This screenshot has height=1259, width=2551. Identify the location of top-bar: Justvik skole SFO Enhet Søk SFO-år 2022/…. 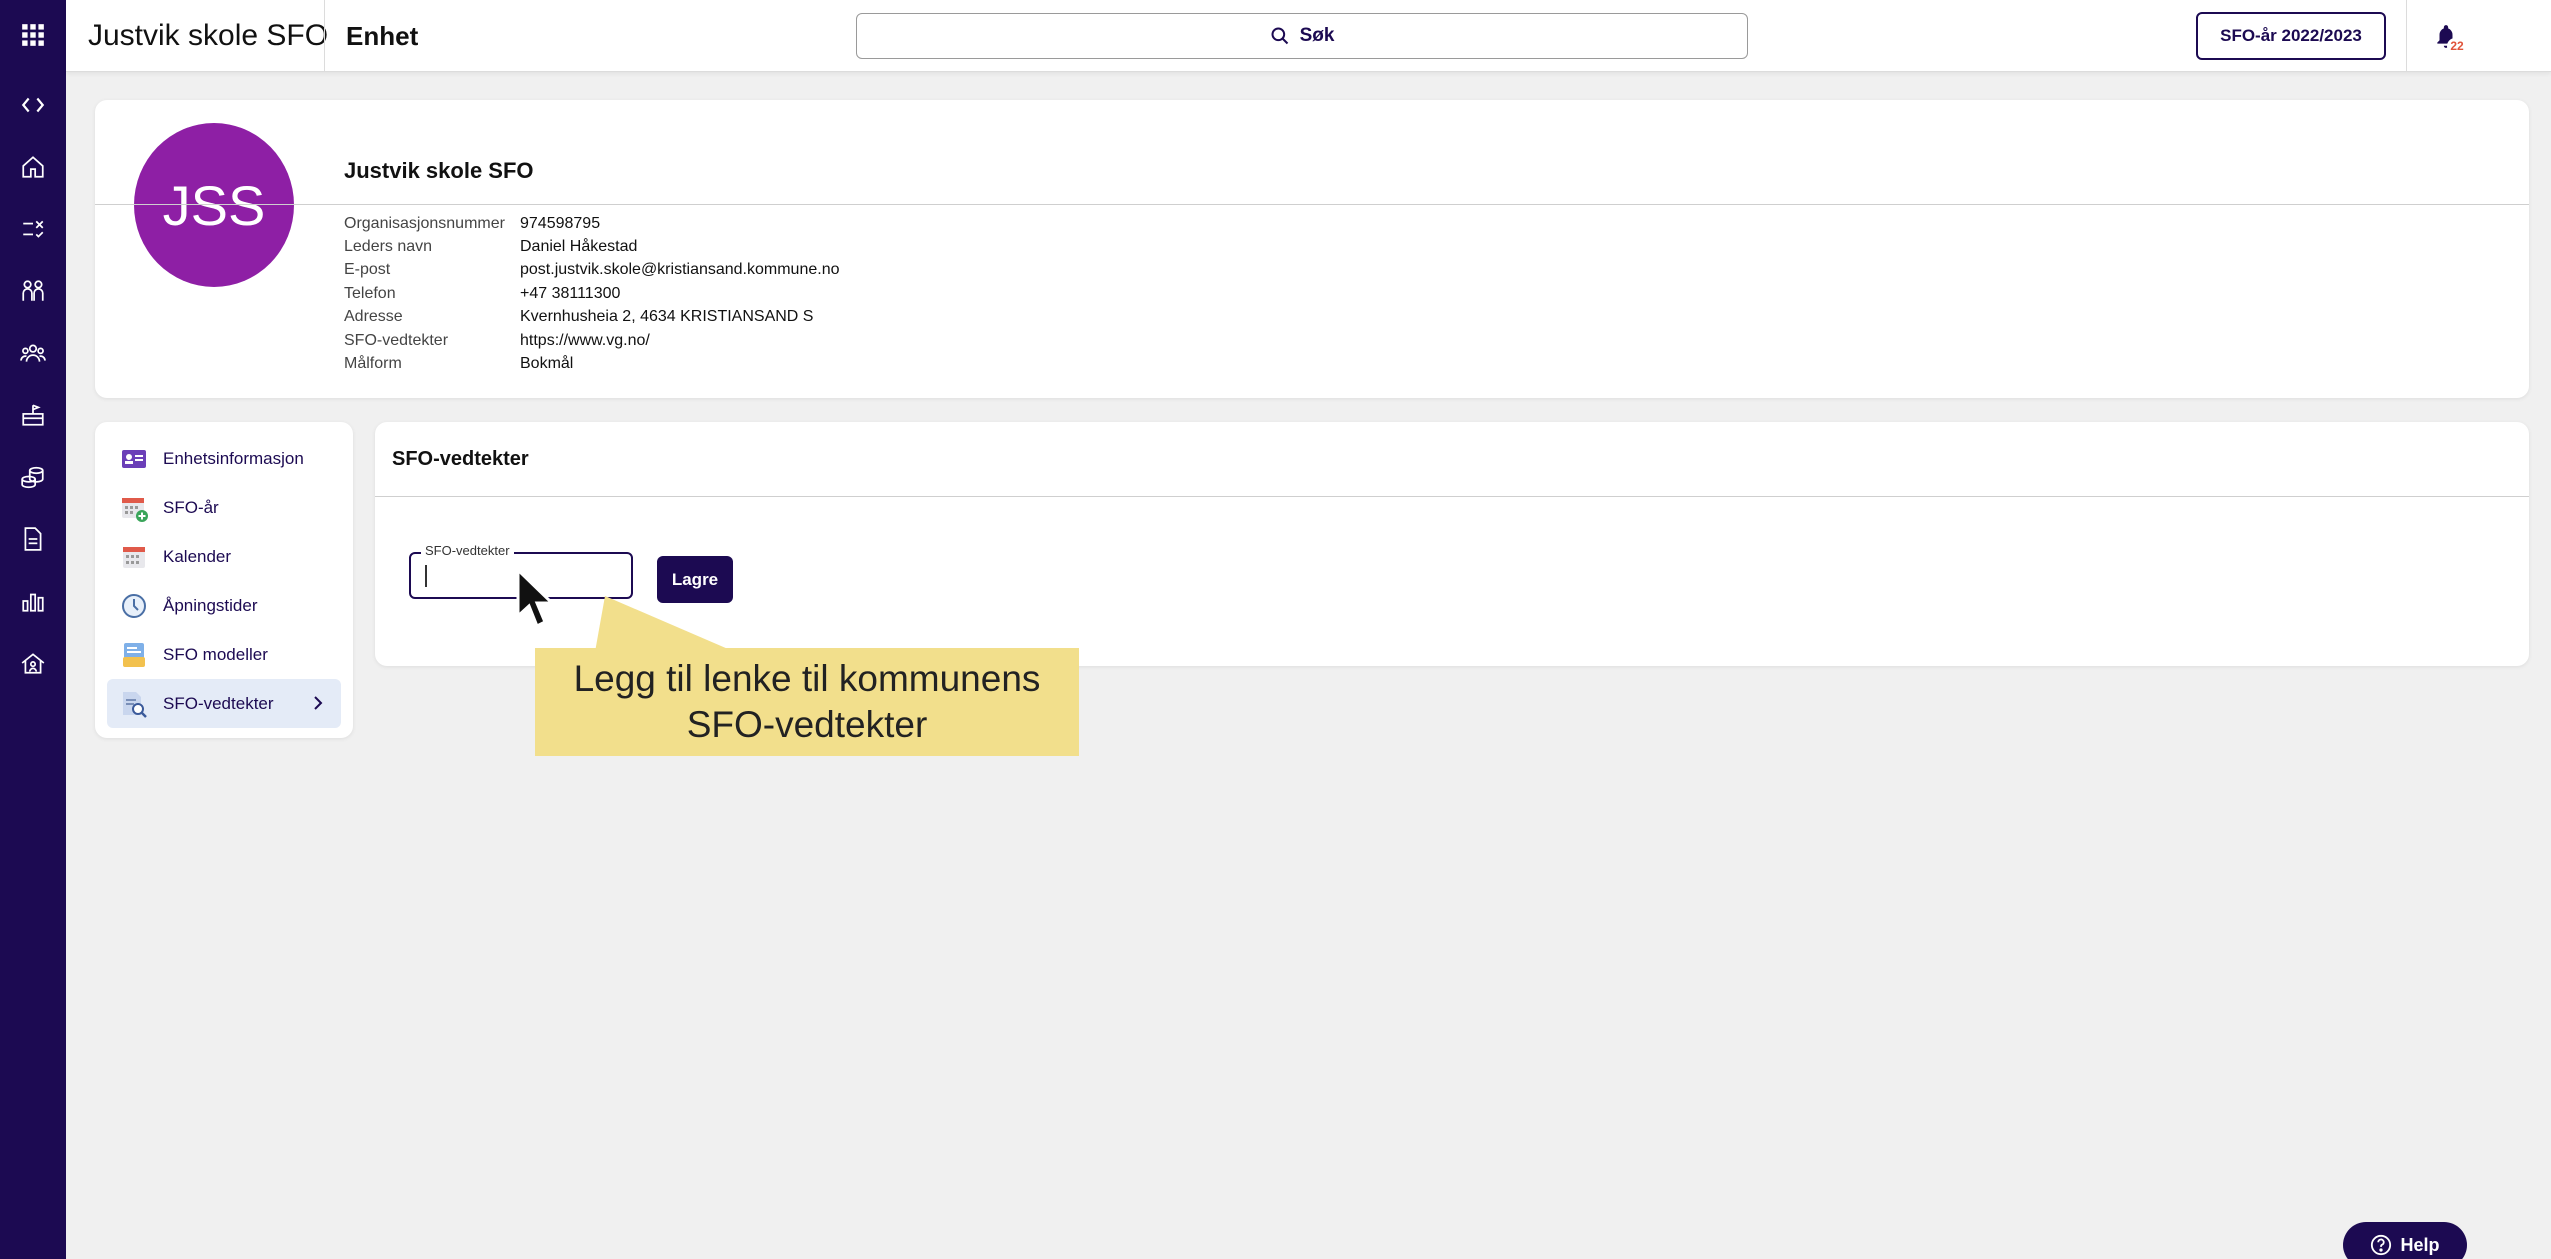
(1308, 36).